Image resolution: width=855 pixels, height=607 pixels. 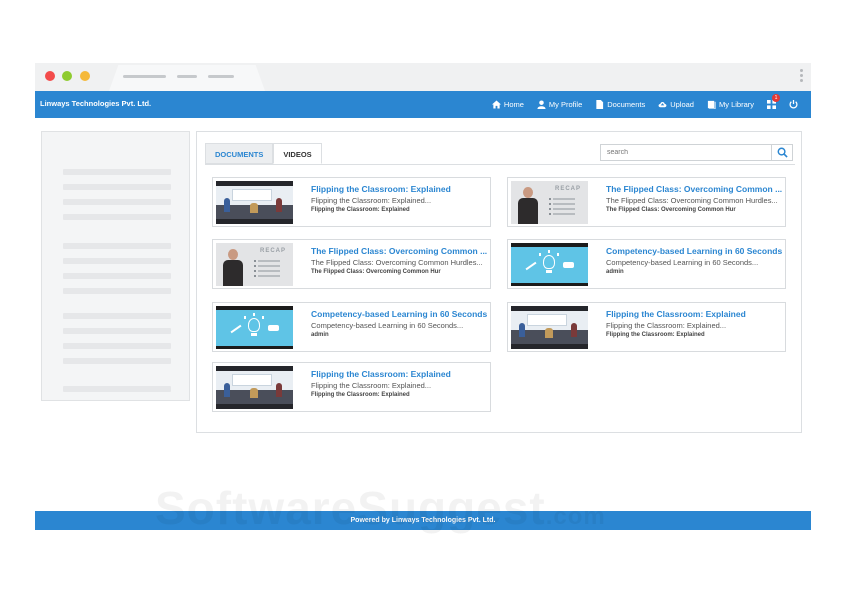 I want to click on nav-my-profile: My Profile, so click(x=559, y=104).